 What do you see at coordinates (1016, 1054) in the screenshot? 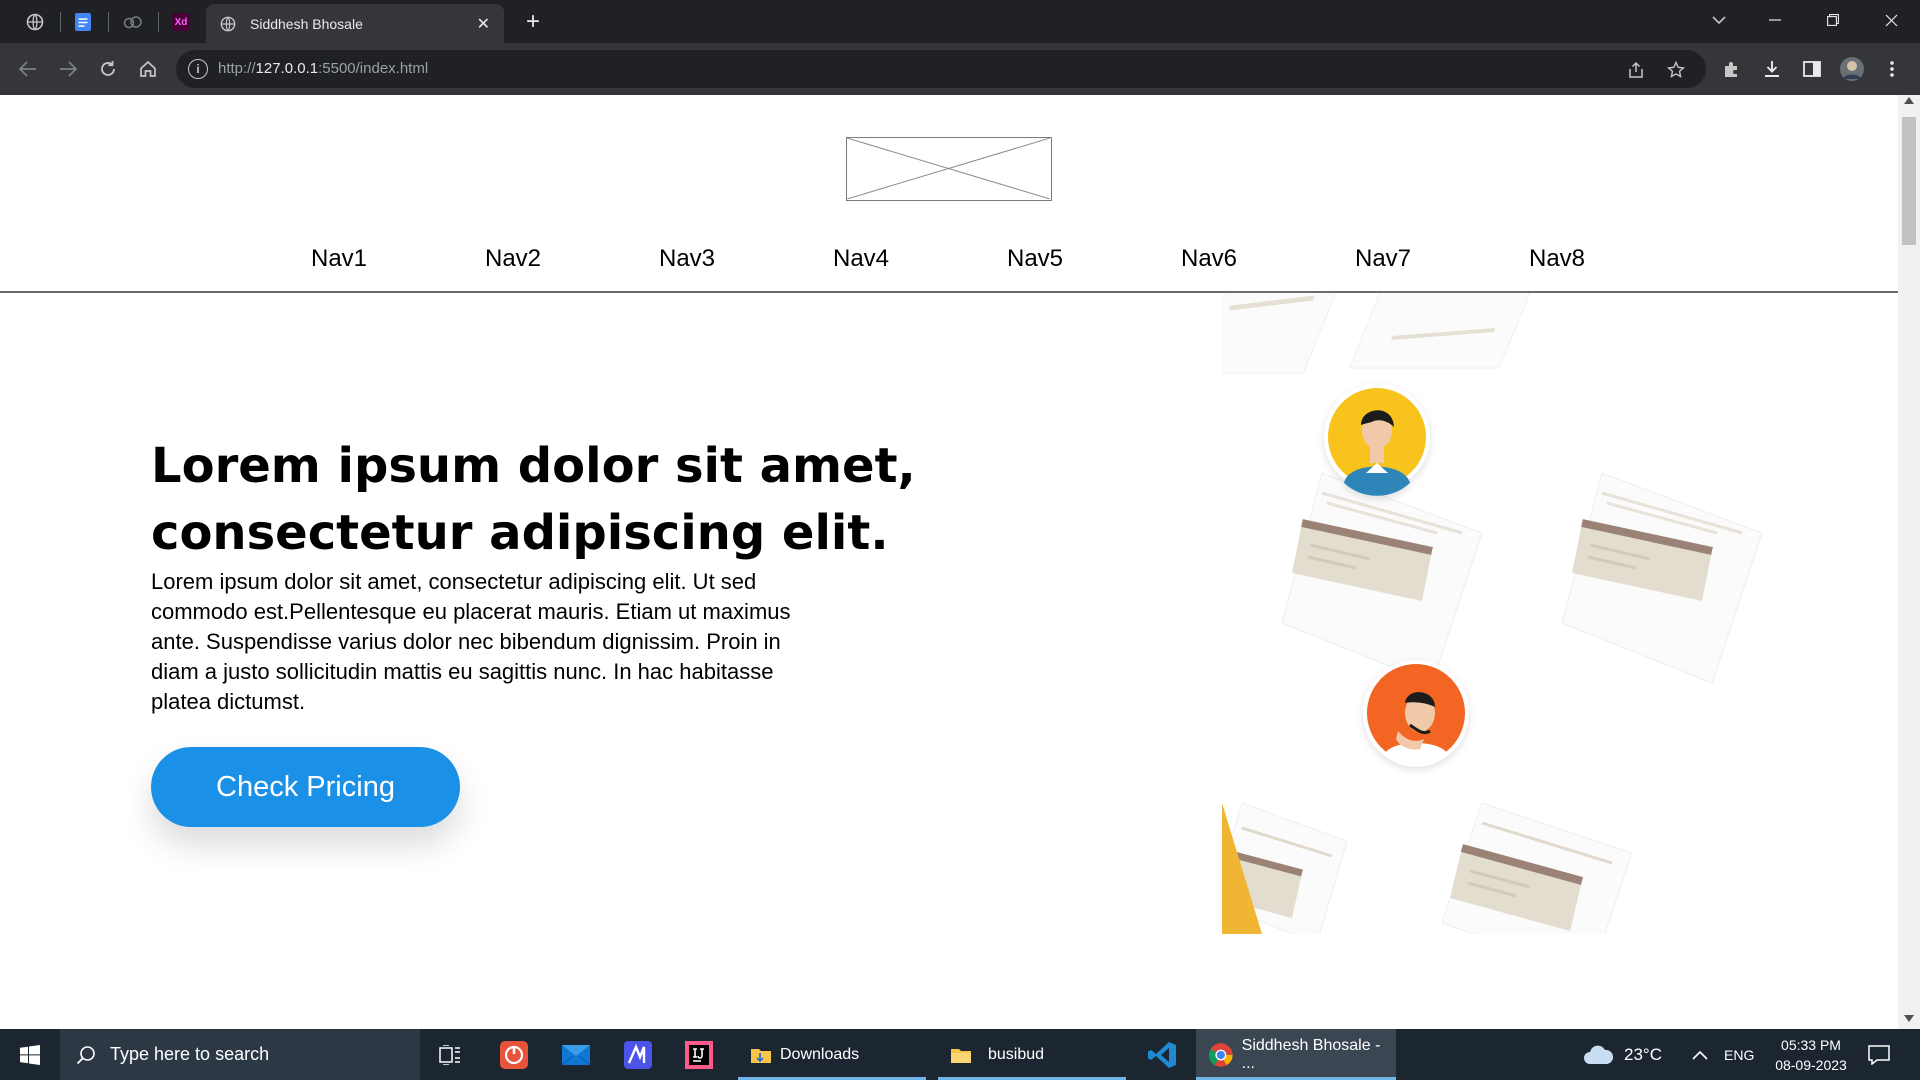
I see `taskbar-app-label: busibud` at bounding box center [1016, 1054].